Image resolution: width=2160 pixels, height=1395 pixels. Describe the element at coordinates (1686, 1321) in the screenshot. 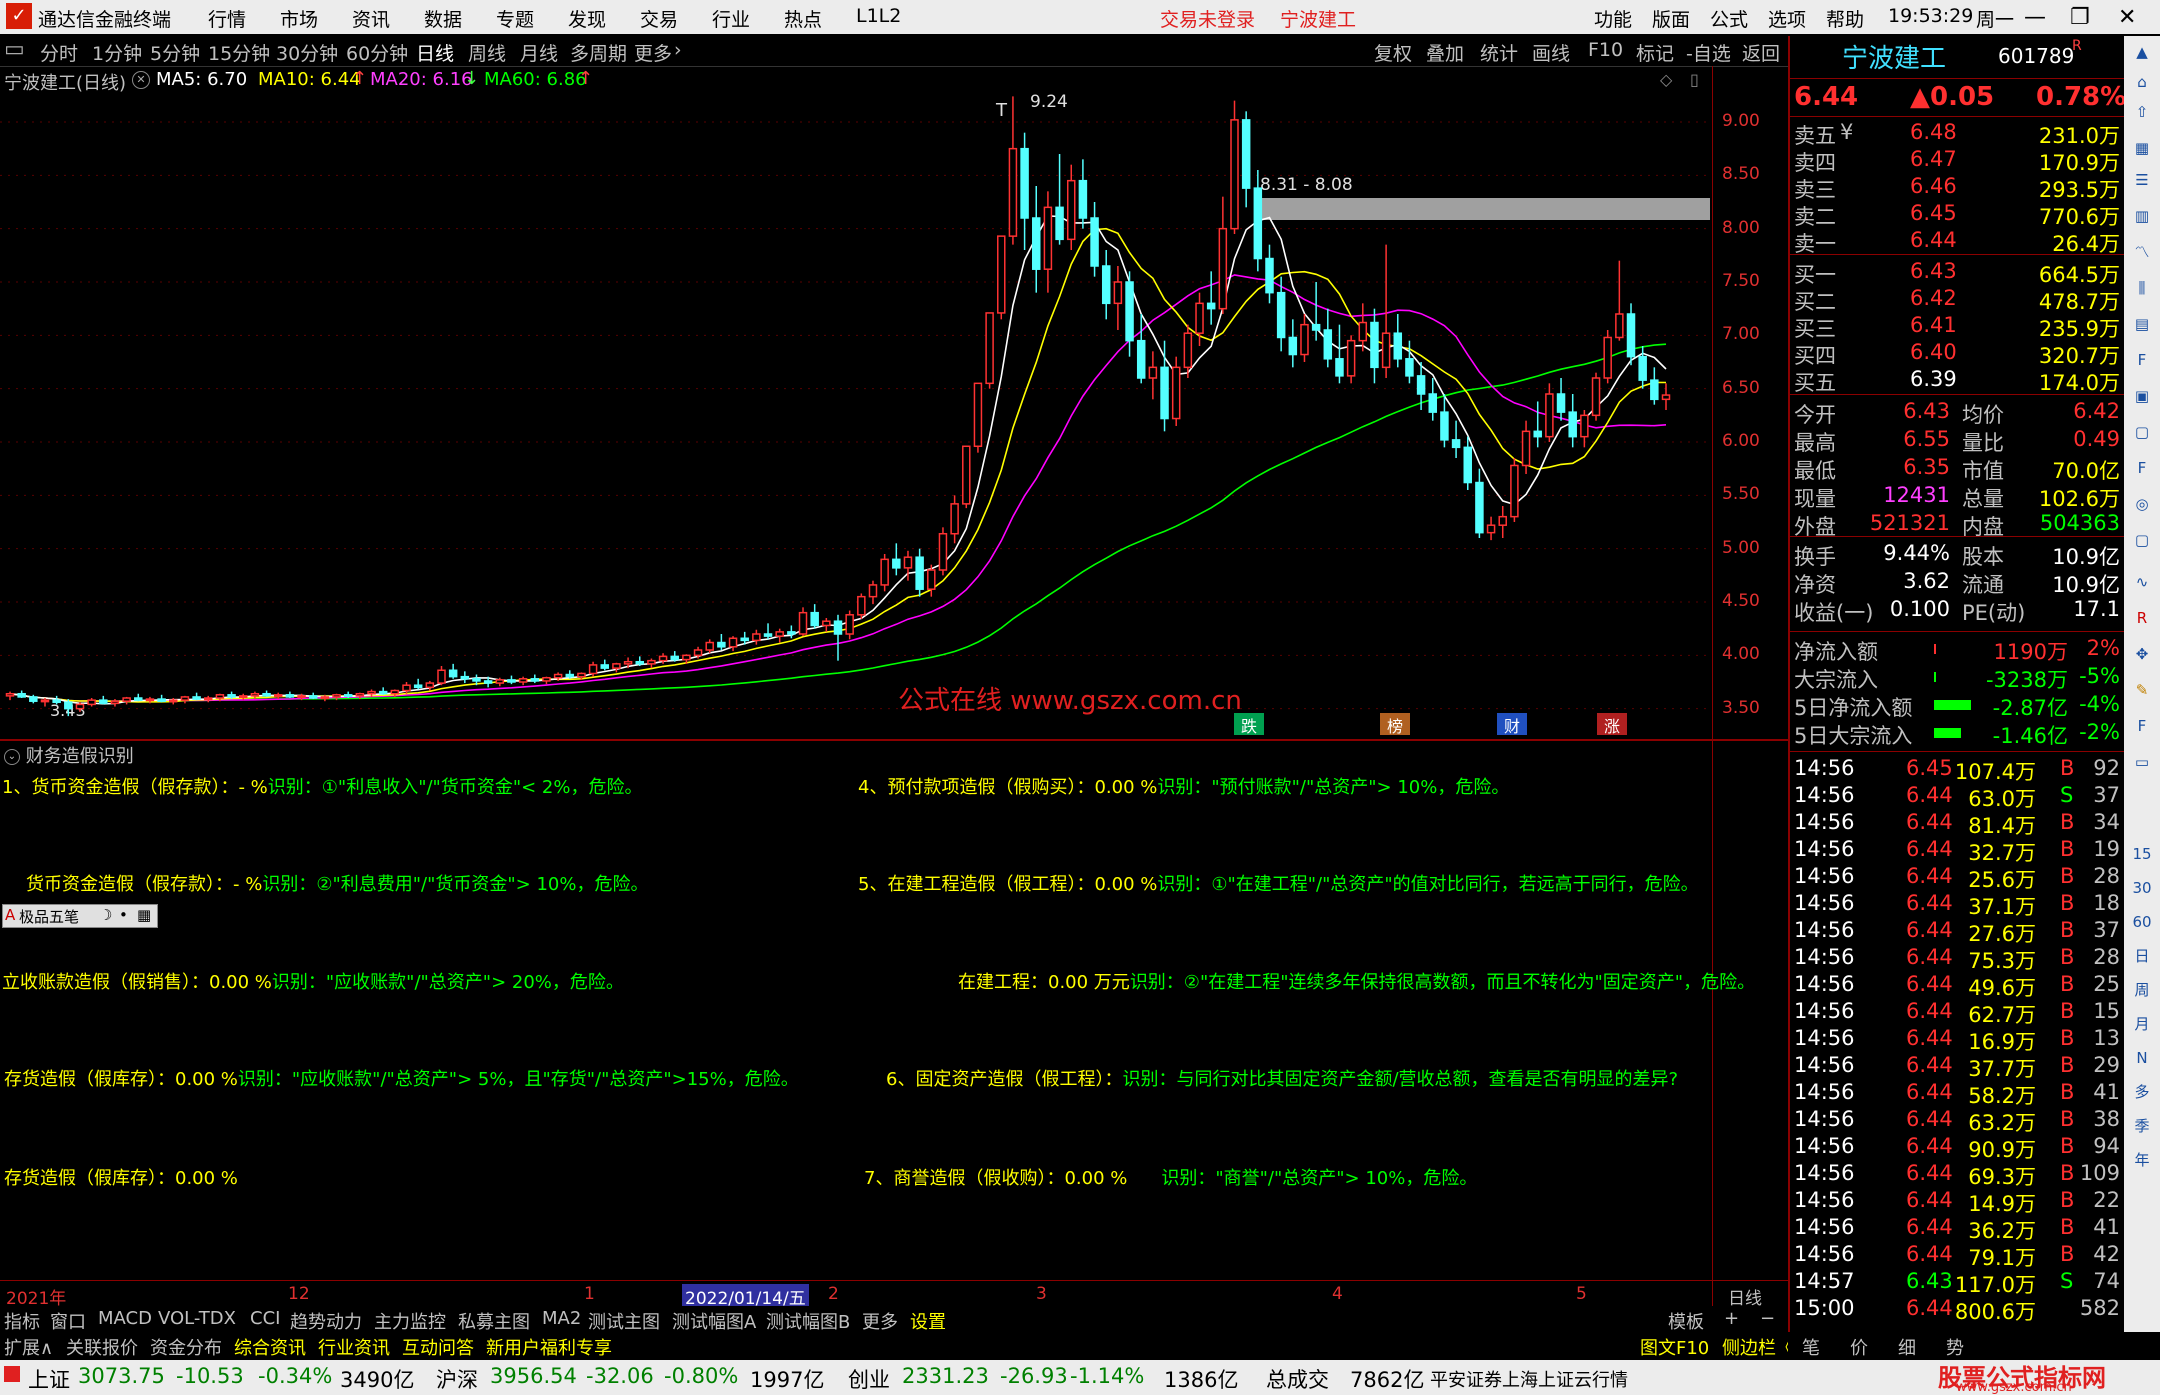

I see `template-button: 模板` at that location.